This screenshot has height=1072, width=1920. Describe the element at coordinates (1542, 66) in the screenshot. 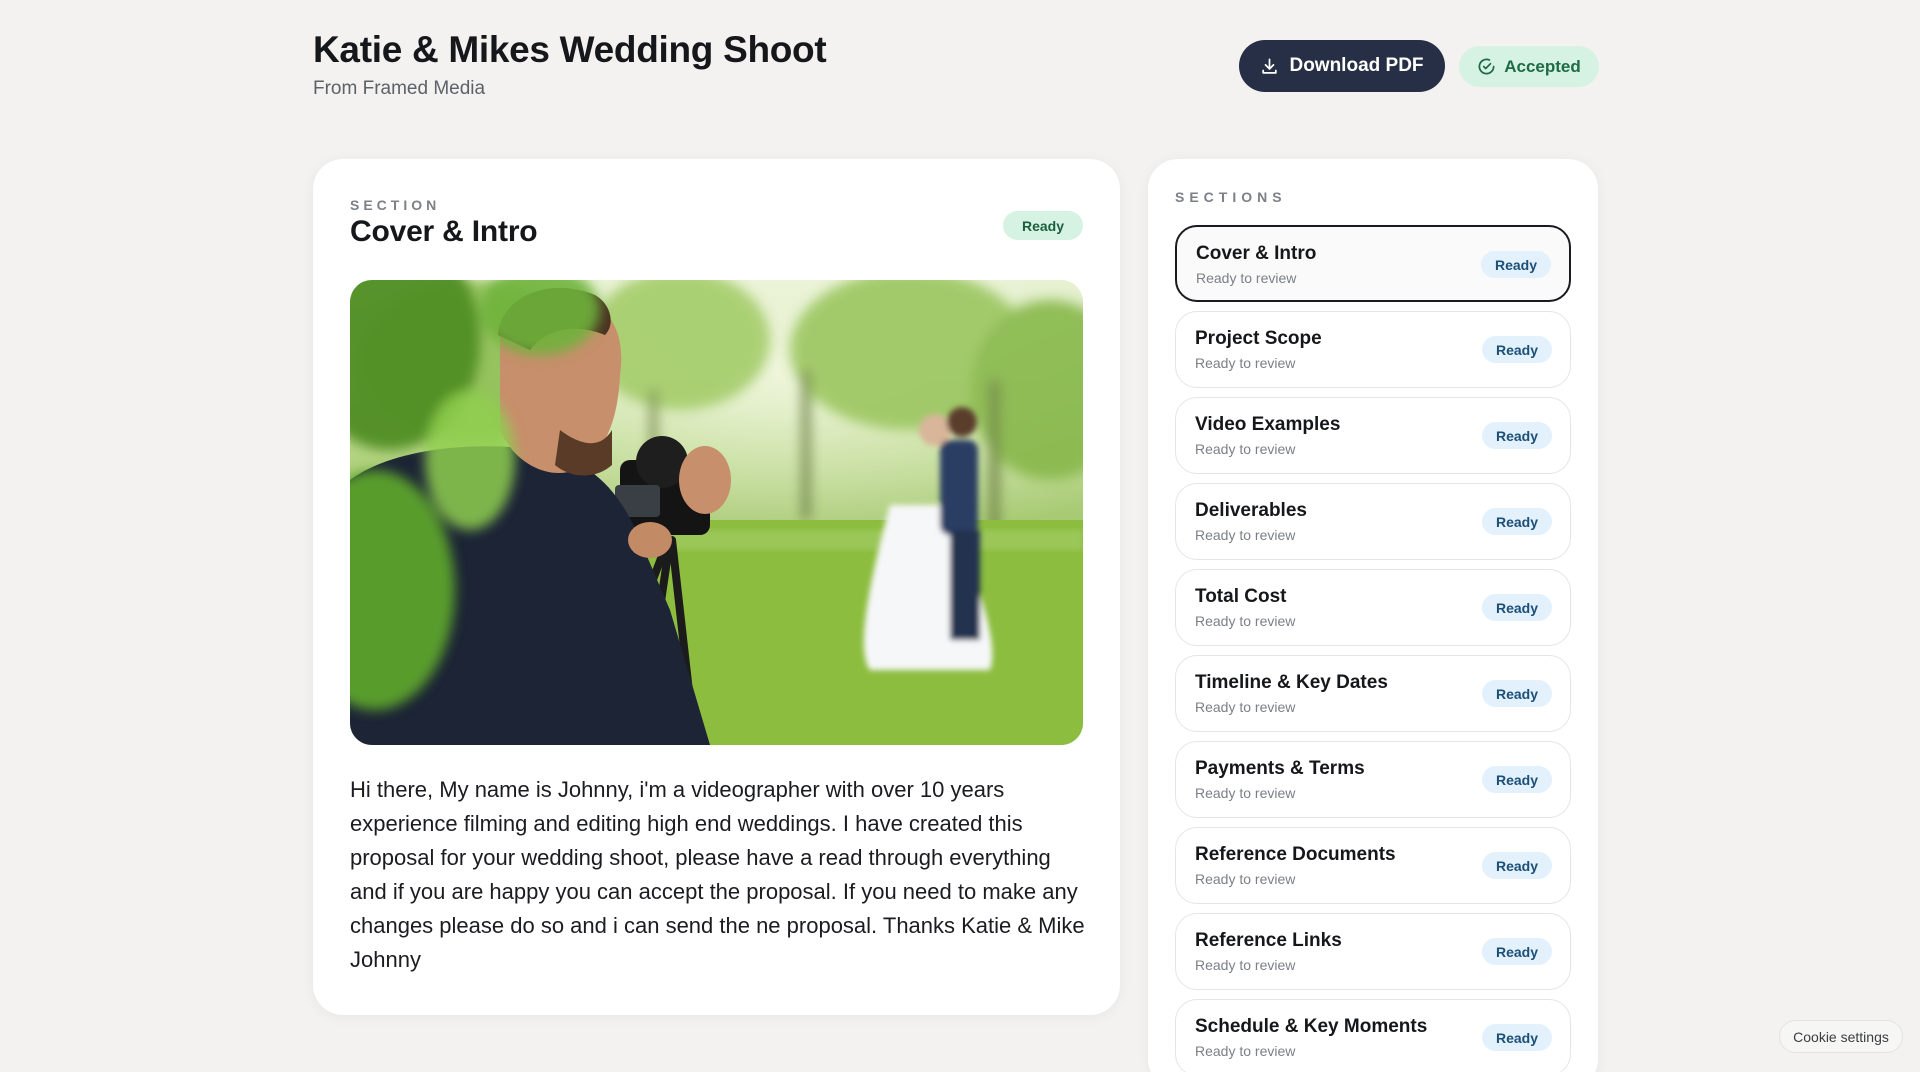

I see `accepted-label: Accepted` at that location.